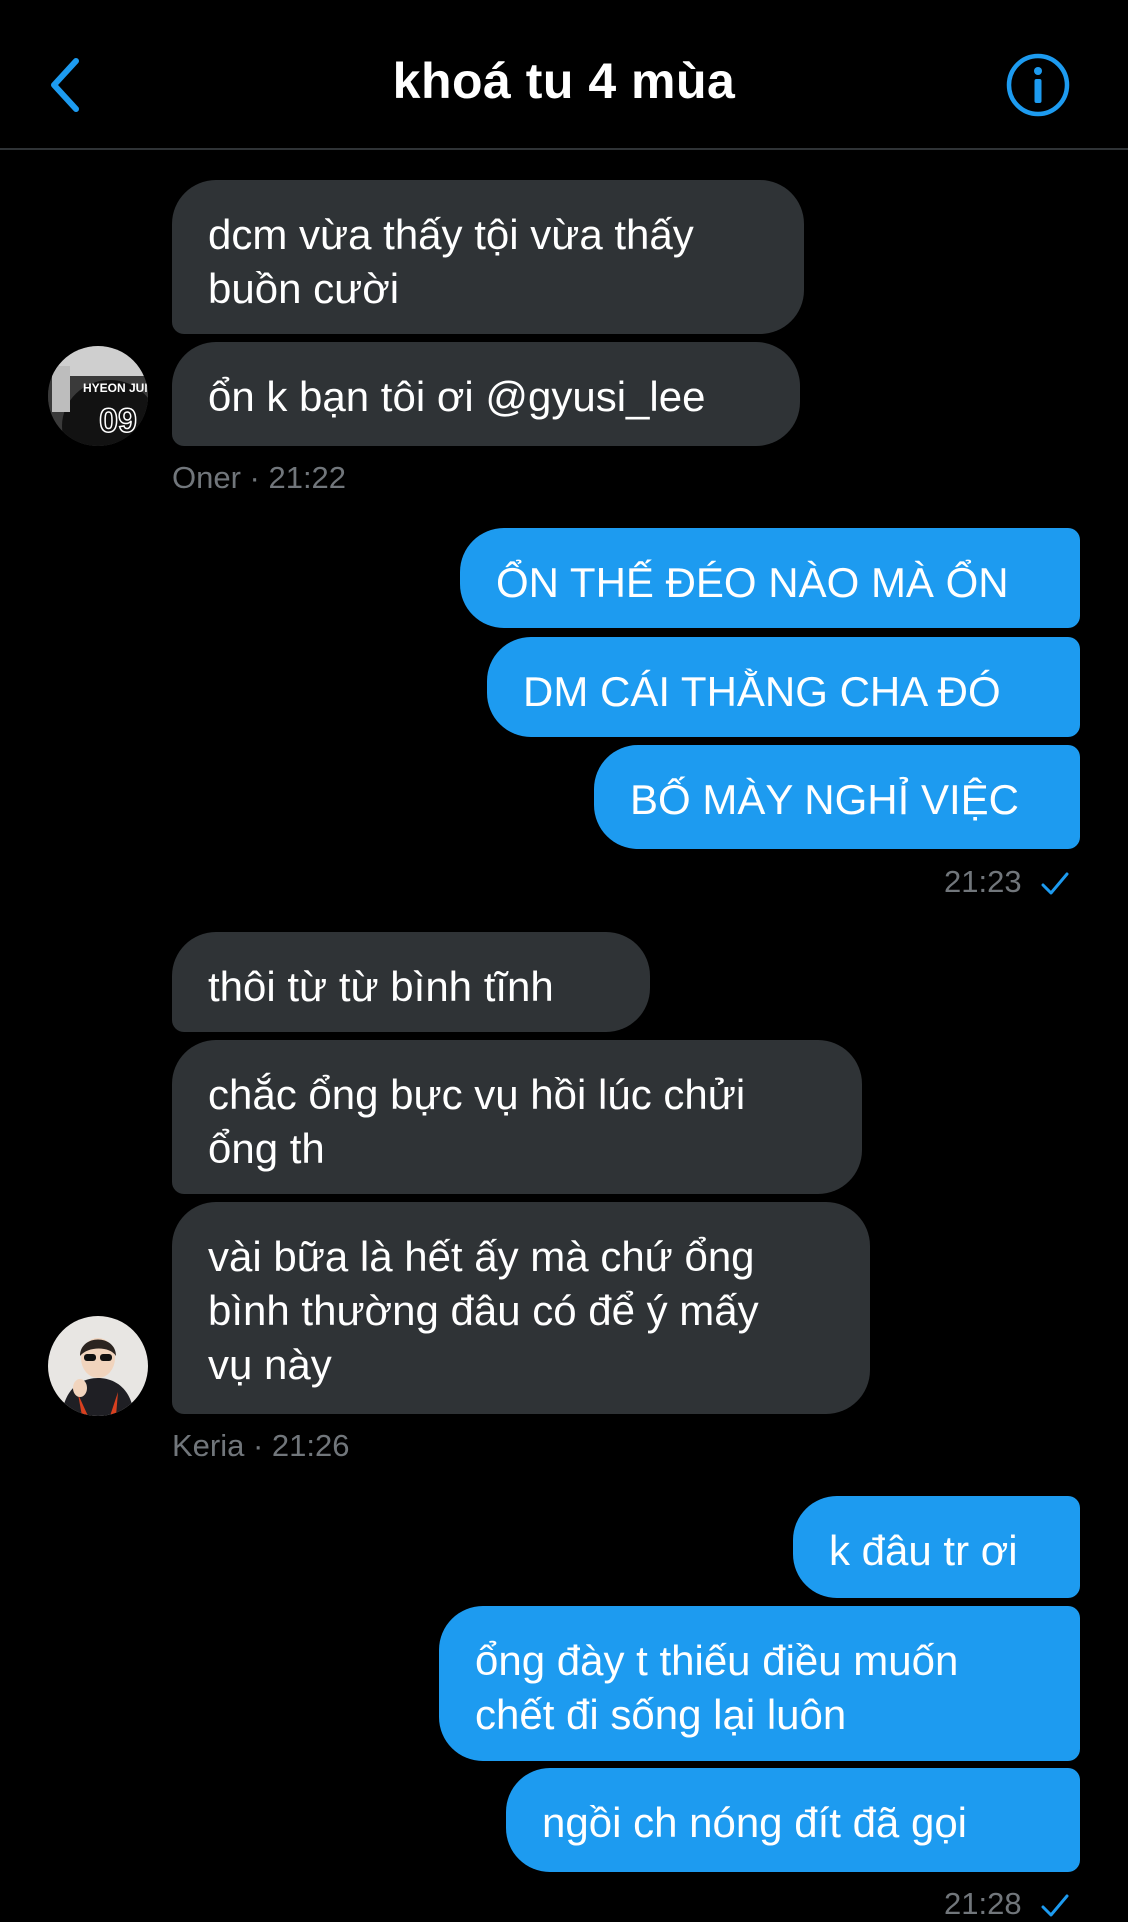  I want to click on message-text: k đâu tr ơi, so click(923, 1550).